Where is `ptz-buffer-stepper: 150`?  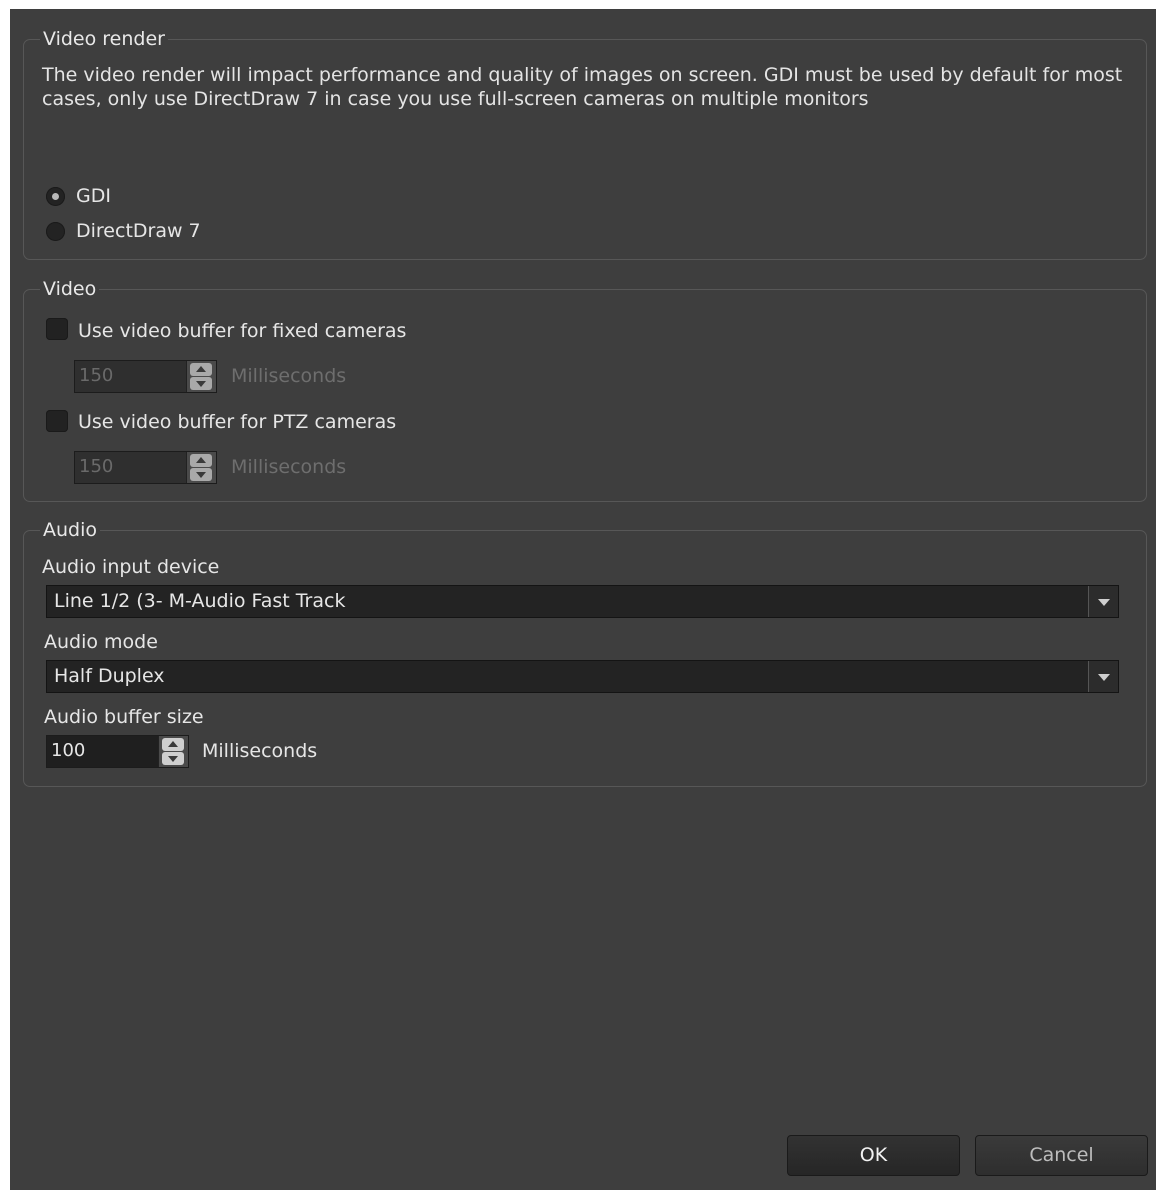
ptz-buffer-stepper: 150 is located at coordinates (145, 467).